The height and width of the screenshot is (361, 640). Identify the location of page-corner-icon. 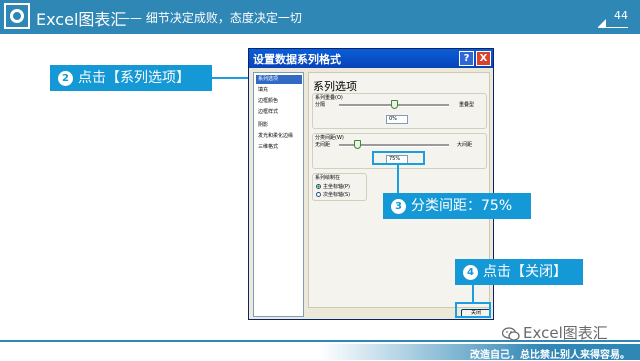
(602, 23).